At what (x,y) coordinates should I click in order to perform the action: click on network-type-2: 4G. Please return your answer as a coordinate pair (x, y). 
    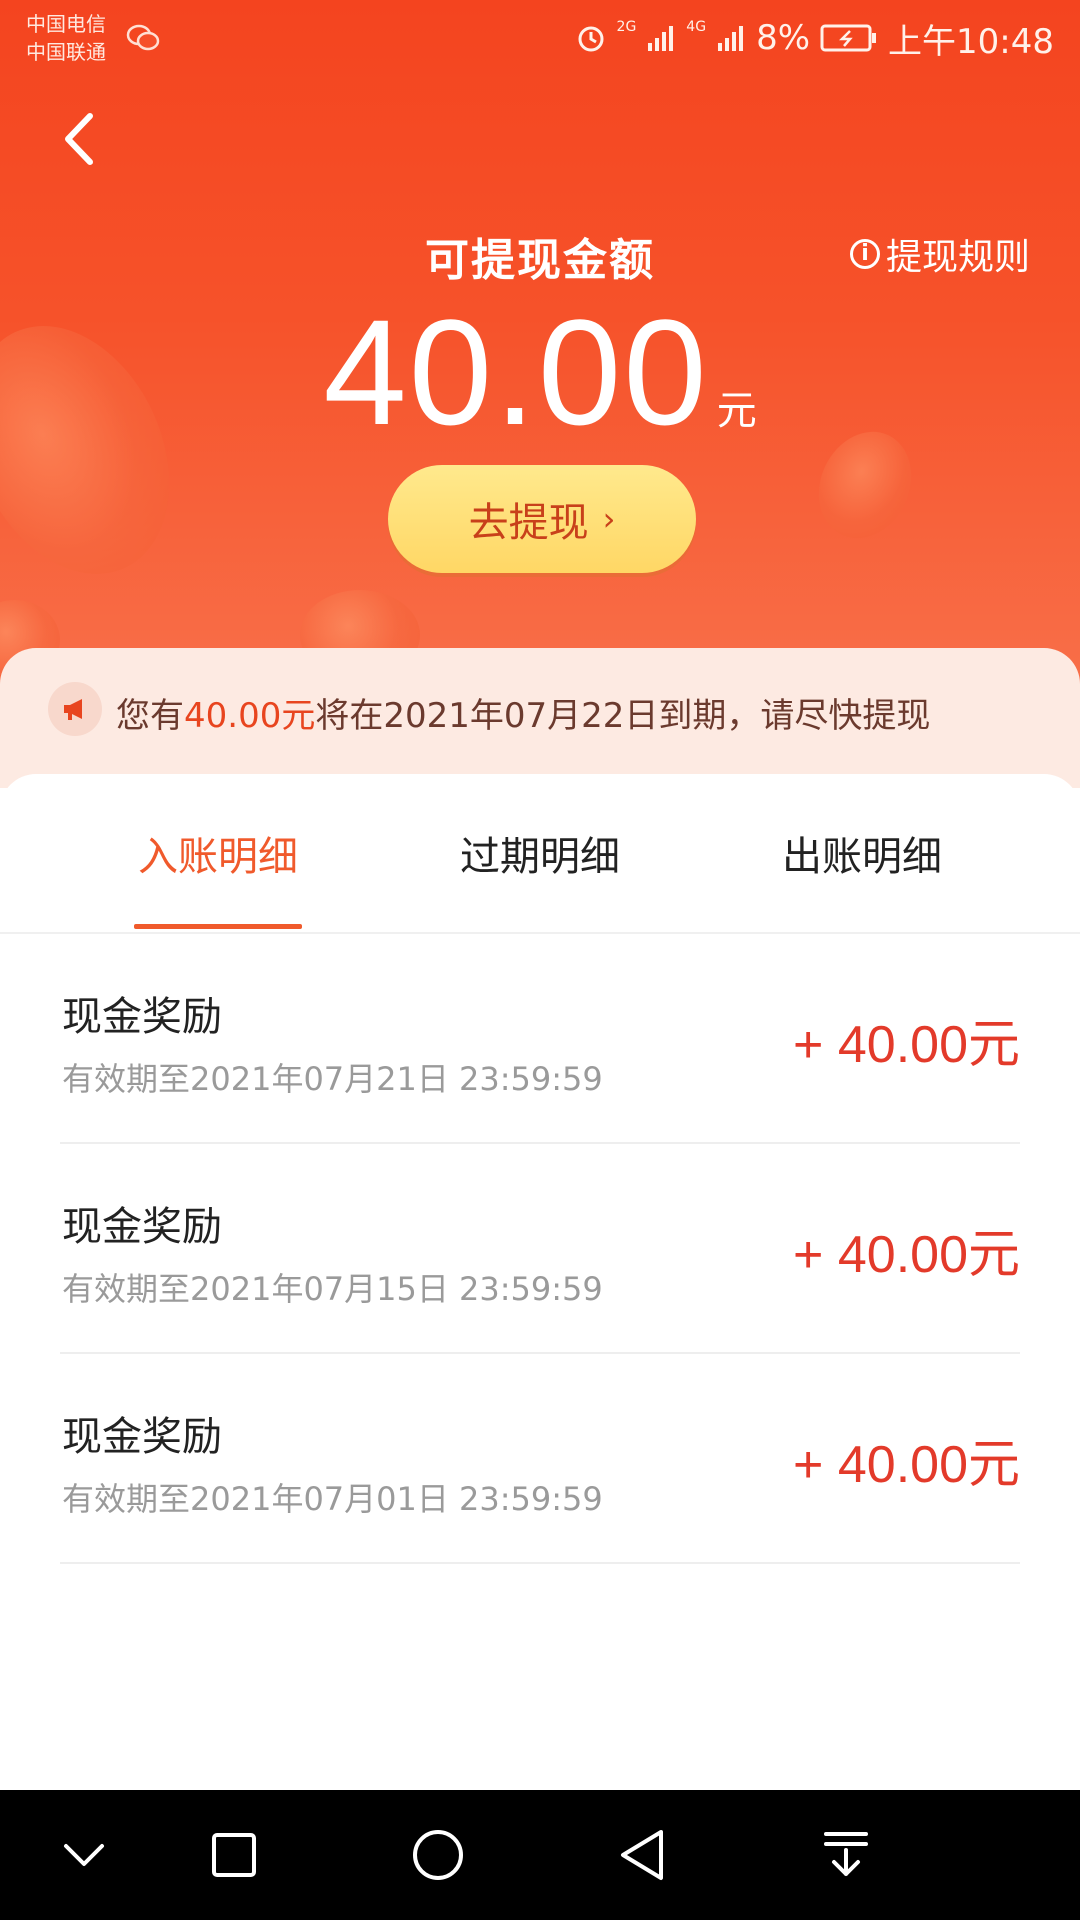
    Looking at the image, I should click on (696, 27).